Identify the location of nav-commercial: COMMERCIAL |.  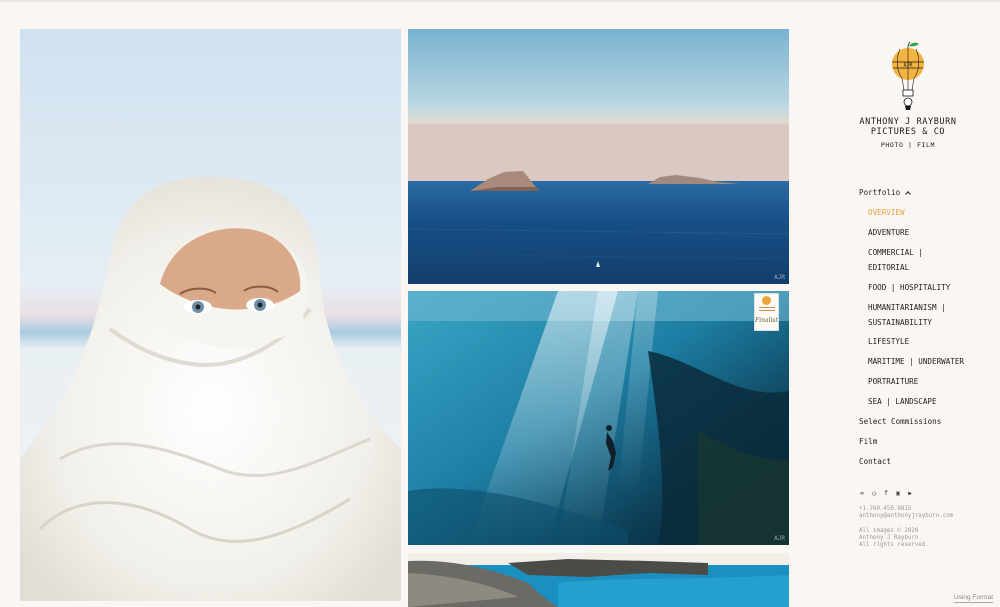
(895, 253).